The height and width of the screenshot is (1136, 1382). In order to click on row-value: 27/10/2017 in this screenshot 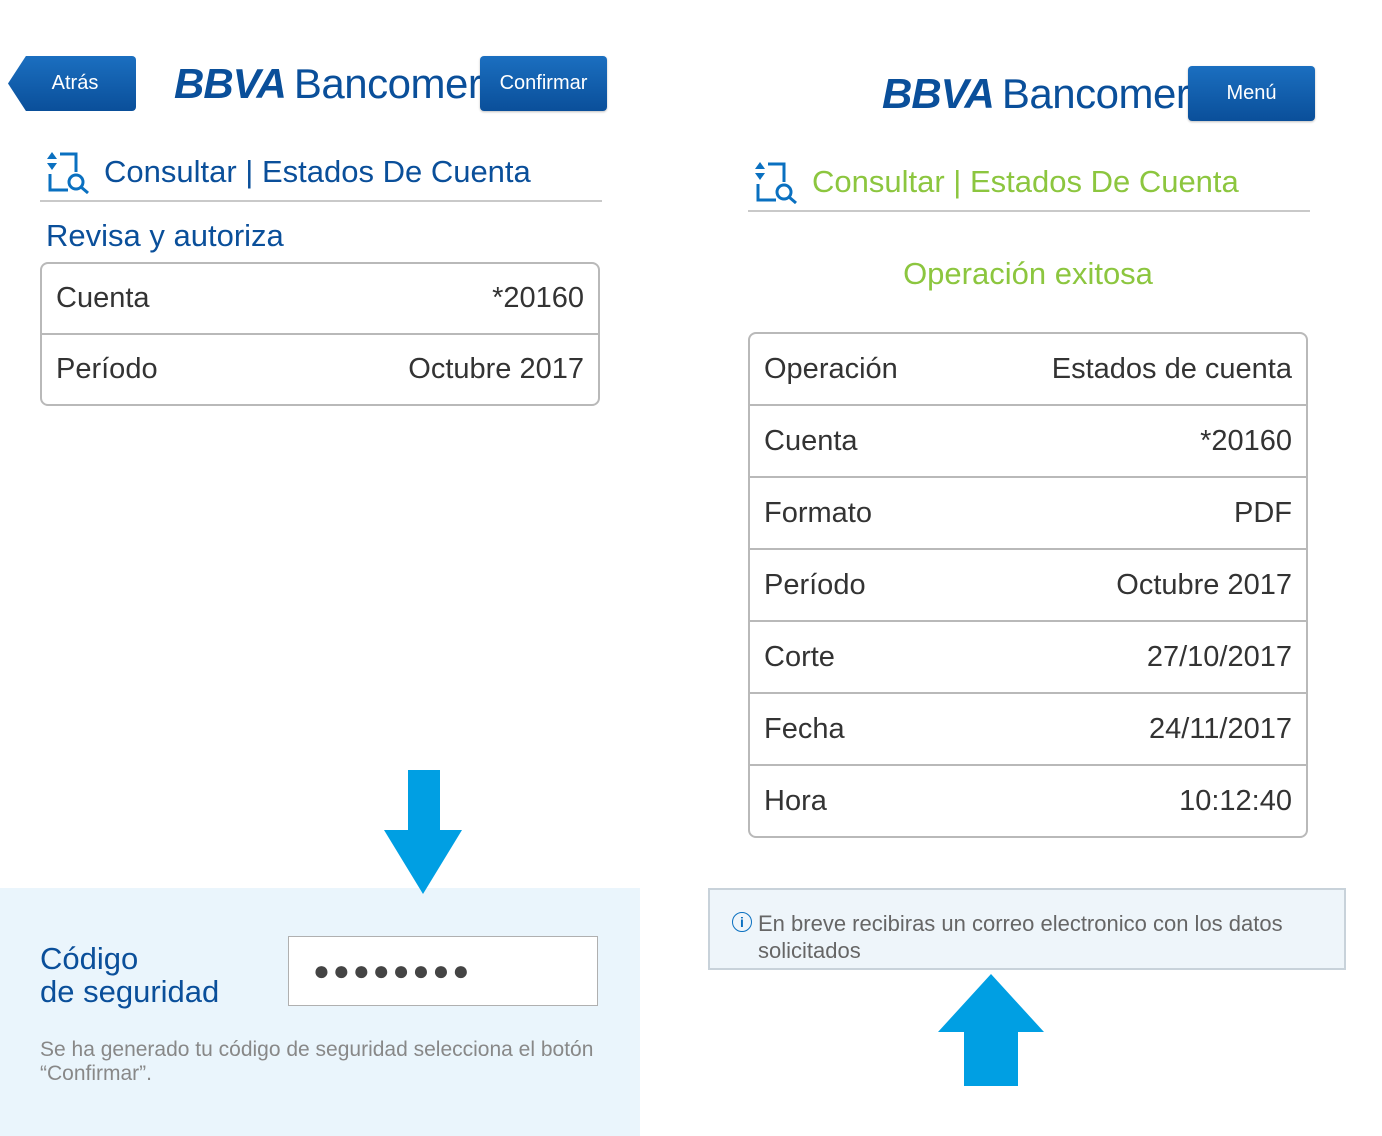, I will do `click(1219, 656)`.